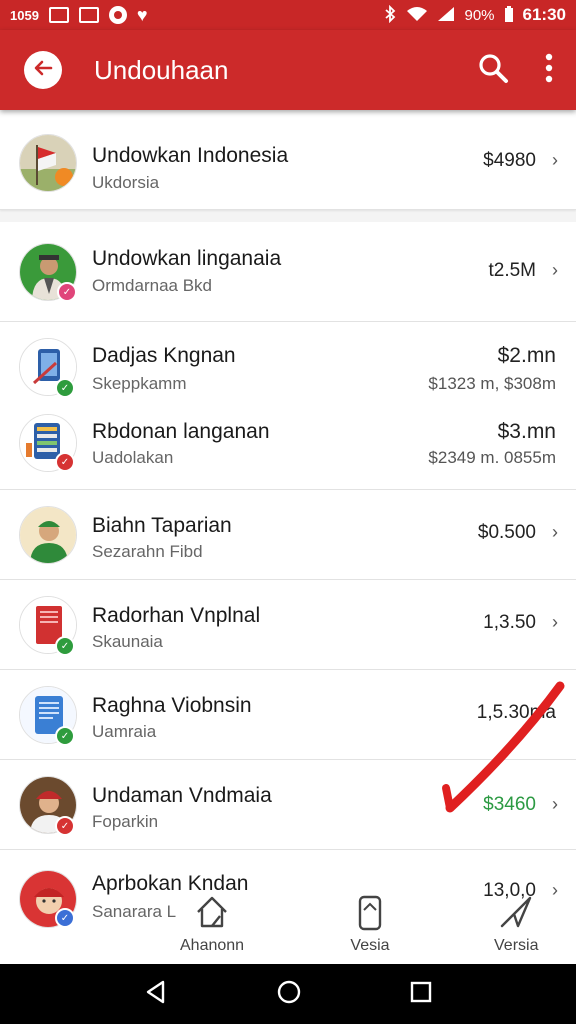 The width and height of the screenshot is (576, 1024). What do you see at coordinates (288, 625) in the screenshot?
I see `list-item: ✓ Radorhan Vnplnal Skaunaia 1,3.50 ›` at bounding box center [288, 625].